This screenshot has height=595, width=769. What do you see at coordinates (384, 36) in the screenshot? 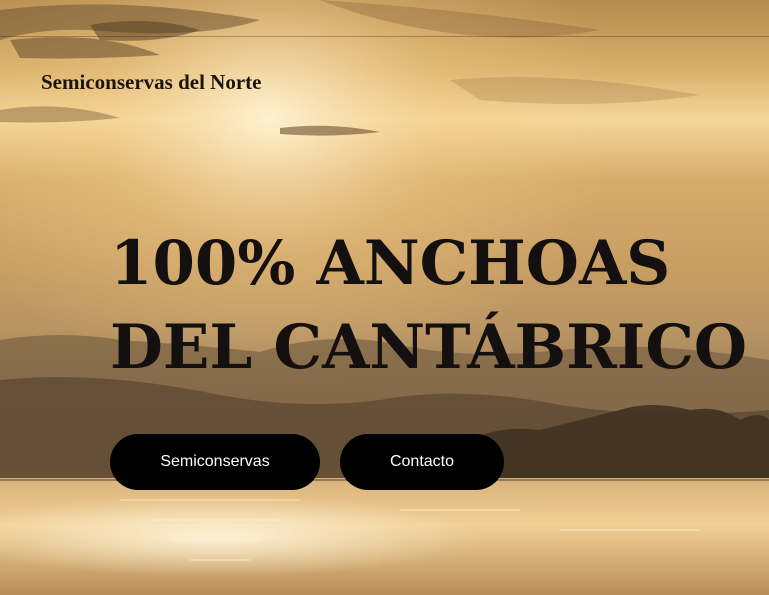
I see `header-divider` at bounding box center [384, 36].